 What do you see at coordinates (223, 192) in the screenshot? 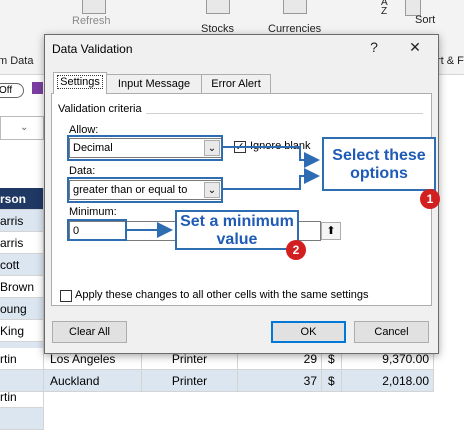
I see `annotation-arrows` at bounding box center [223, 192].